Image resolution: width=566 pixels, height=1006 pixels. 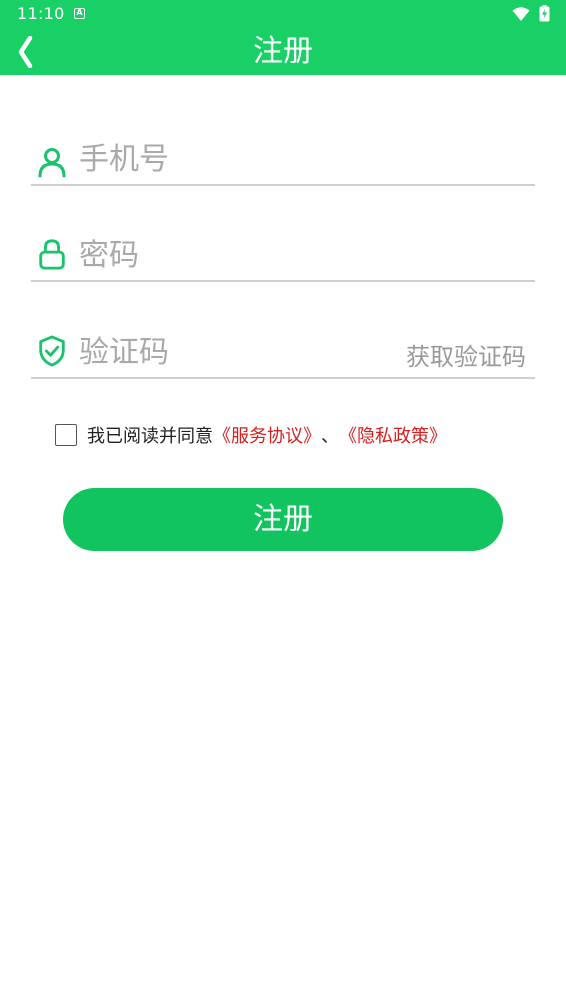 I want to click on register-button: 注册, so click(x=283, y=519).